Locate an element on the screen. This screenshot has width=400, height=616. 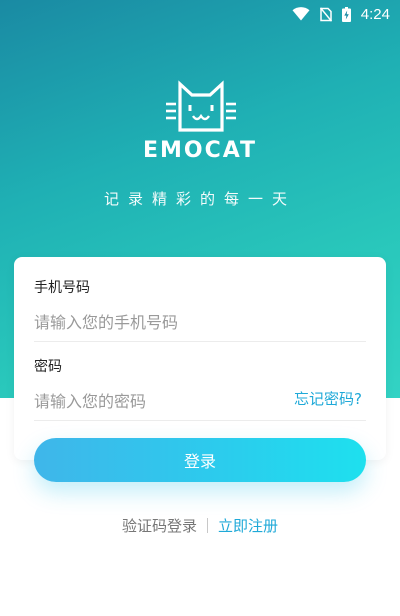
phone-divider is located at coordinates (200, 341).